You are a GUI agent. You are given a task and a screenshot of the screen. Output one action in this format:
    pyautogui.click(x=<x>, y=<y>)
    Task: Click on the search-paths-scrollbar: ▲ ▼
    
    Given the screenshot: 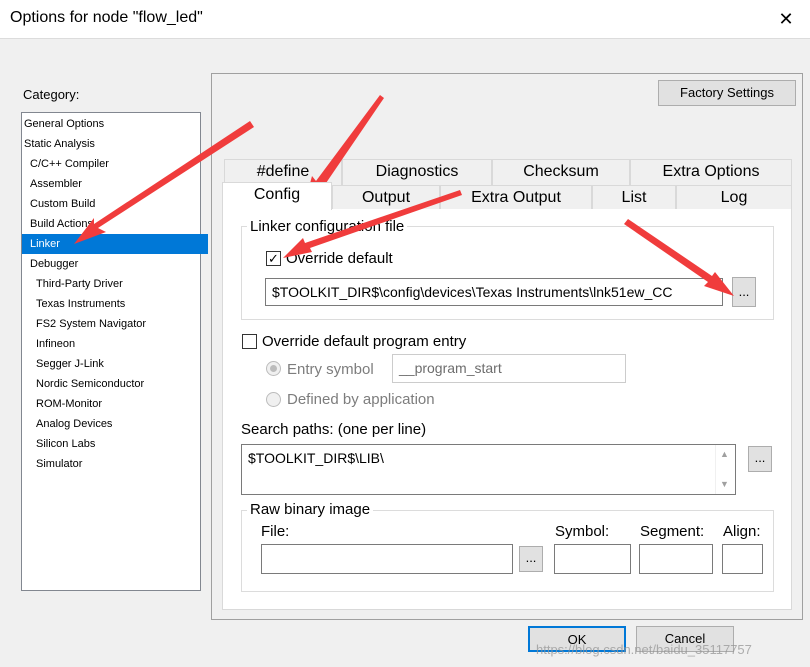 What is the action you would take?
    pyautogui.click(x=725, y=469)
    